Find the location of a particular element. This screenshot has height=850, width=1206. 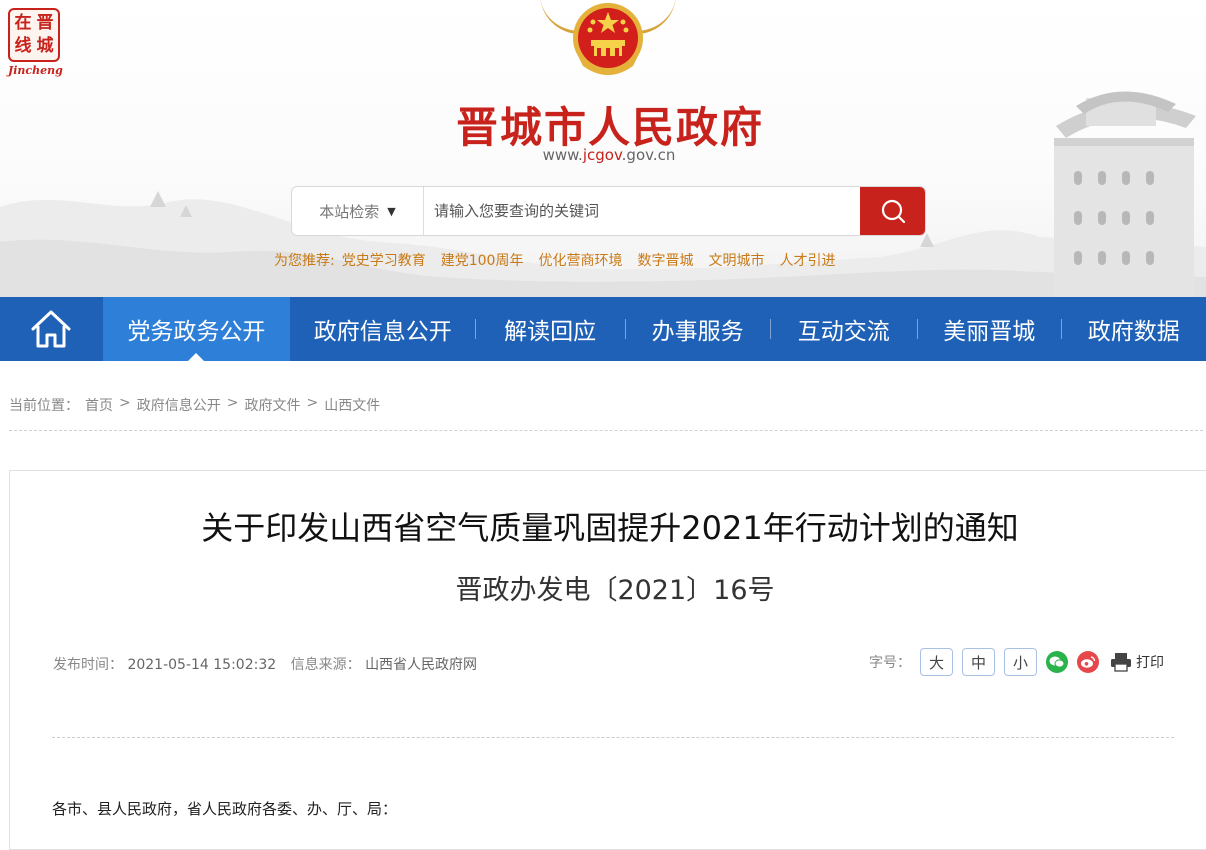

breadcrumb-link-home: 首页 is located at coordinates (99, 405).